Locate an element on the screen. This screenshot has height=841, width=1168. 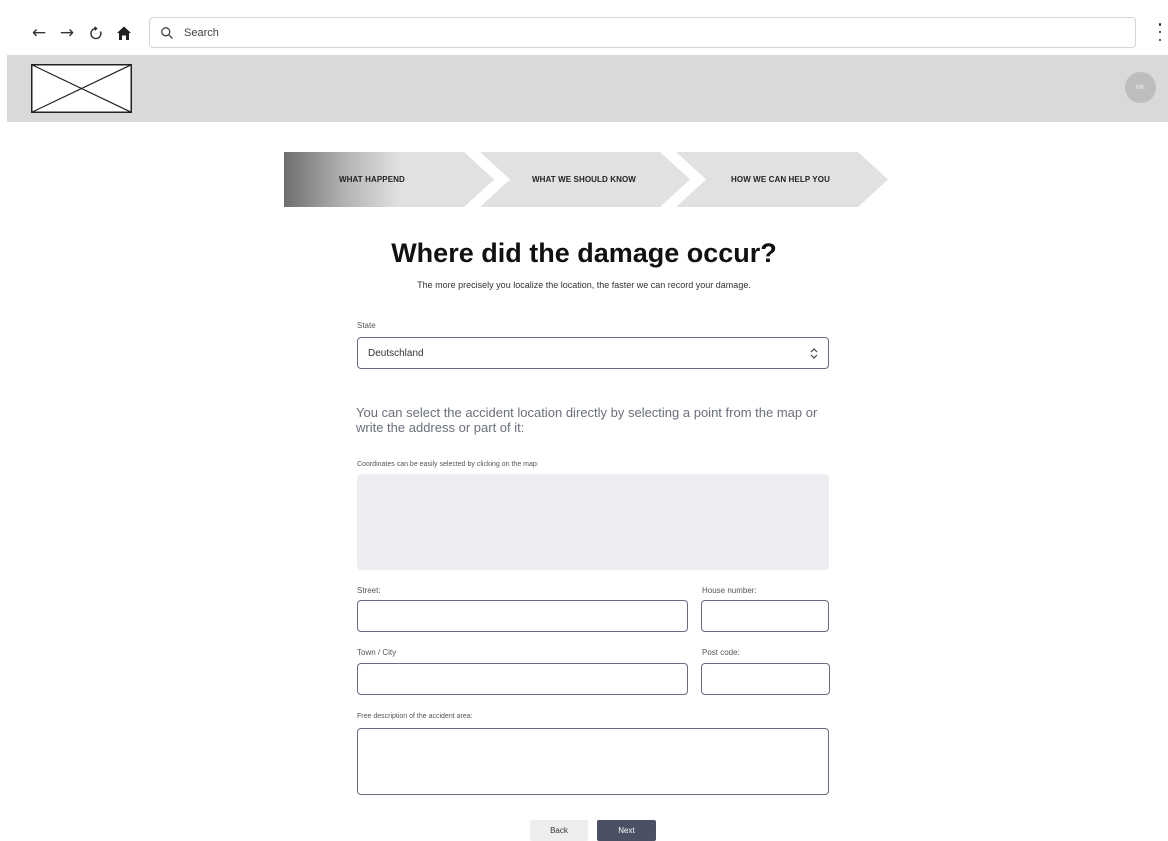
step-what-happend: WHAT HAPPEND is located at coordinates (372, 179).